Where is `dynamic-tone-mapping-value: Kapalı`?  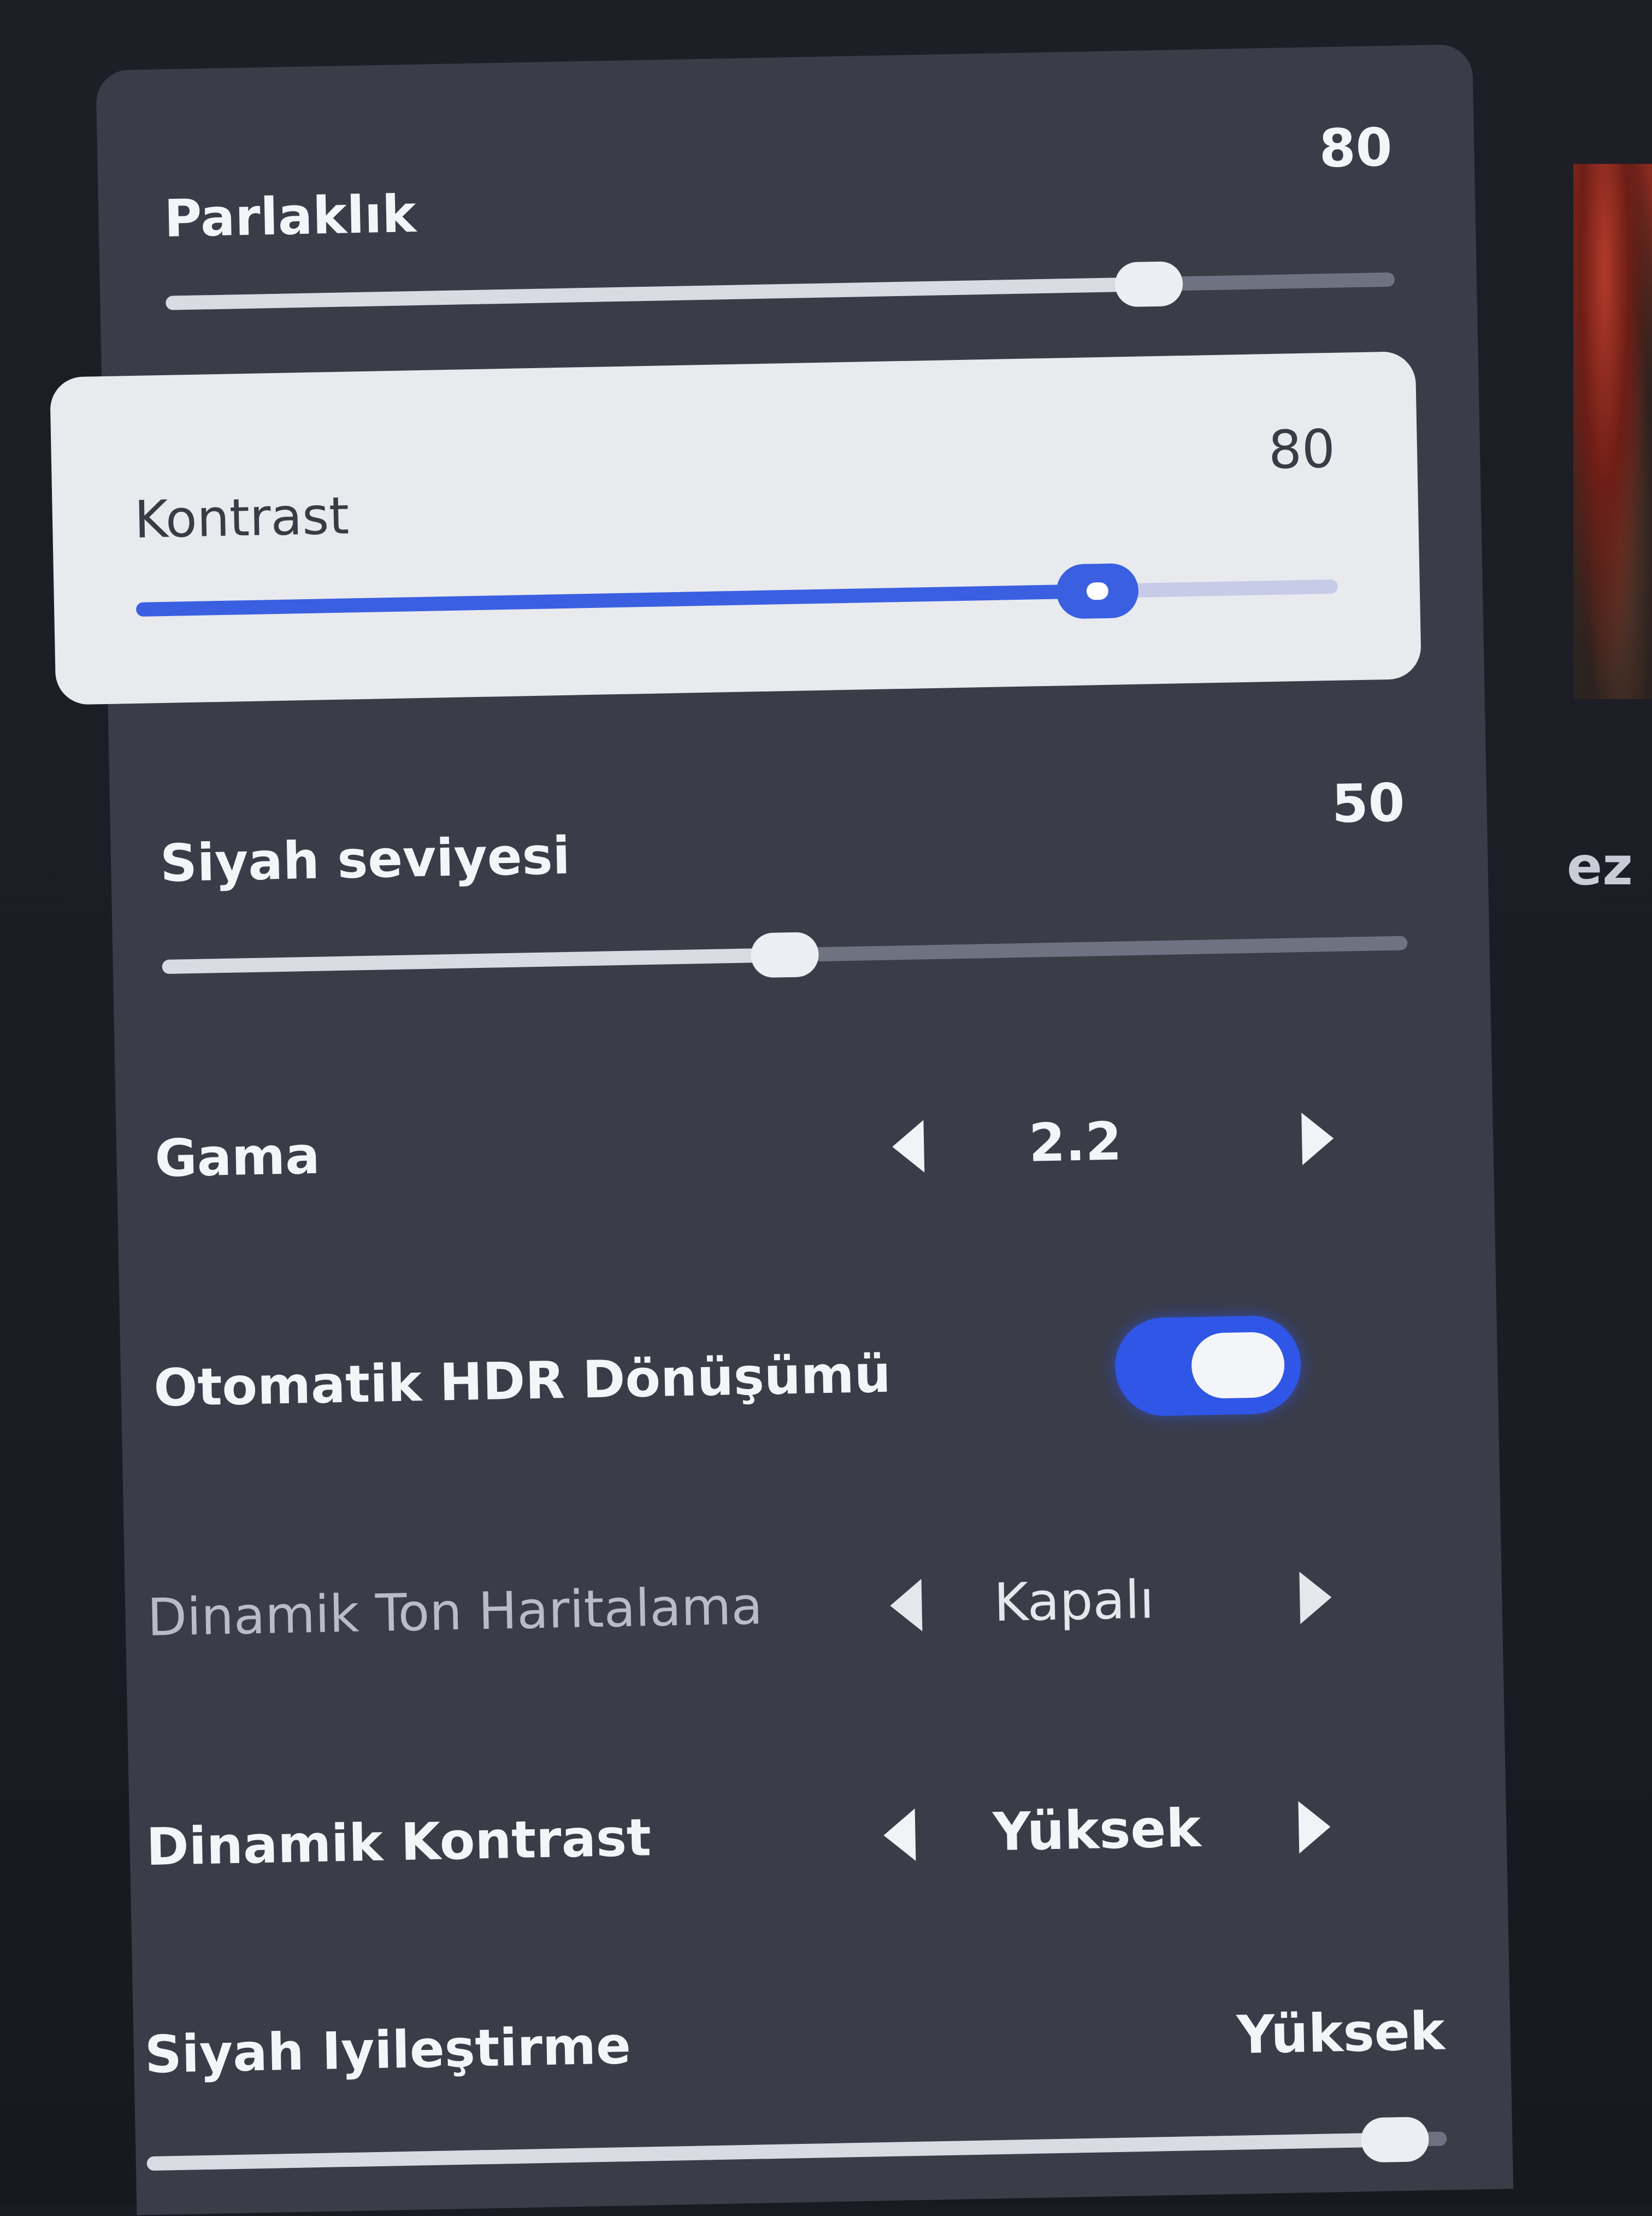 dynamic-tone-mapping-value: Kapalı is located at coordinates (1074, 1601).